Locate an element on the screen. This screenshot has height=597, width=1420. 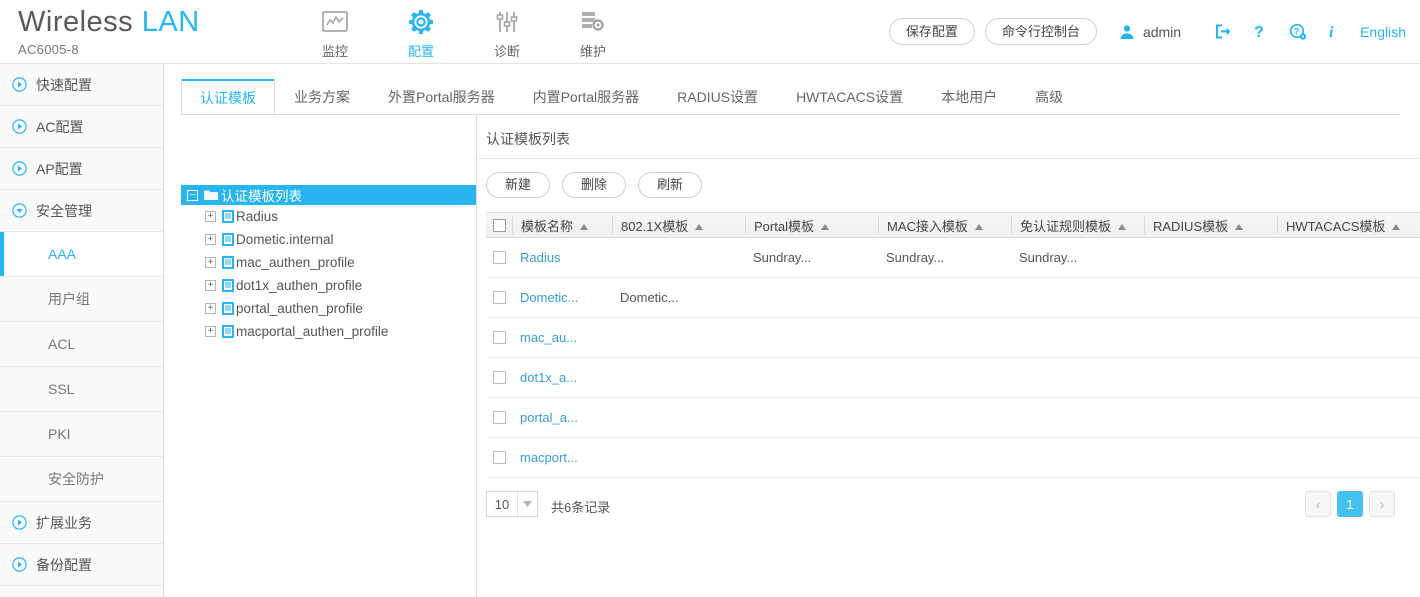
column-header-mac-access-template: MAC接入模板 is located at coordinates (944, 225).